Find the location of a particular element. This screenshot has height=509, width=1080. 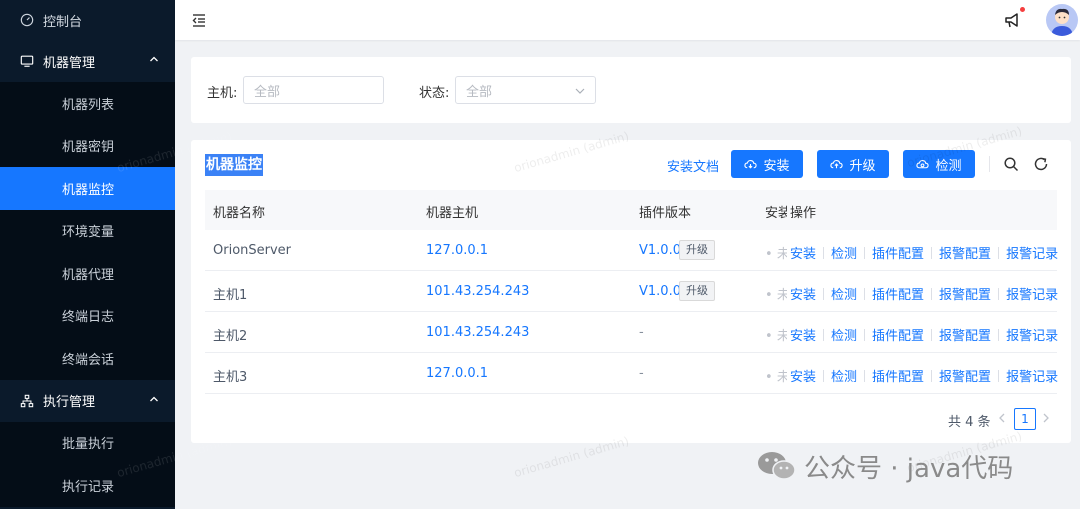

host-filter-input: 全部 is located at coordinates (313, 90).